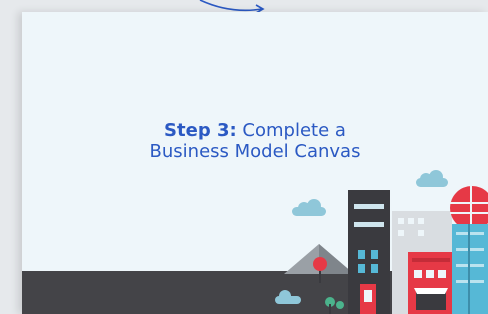 This screenshot has height=314, width=488. I want to click on glass-tower, so click(470, 269).